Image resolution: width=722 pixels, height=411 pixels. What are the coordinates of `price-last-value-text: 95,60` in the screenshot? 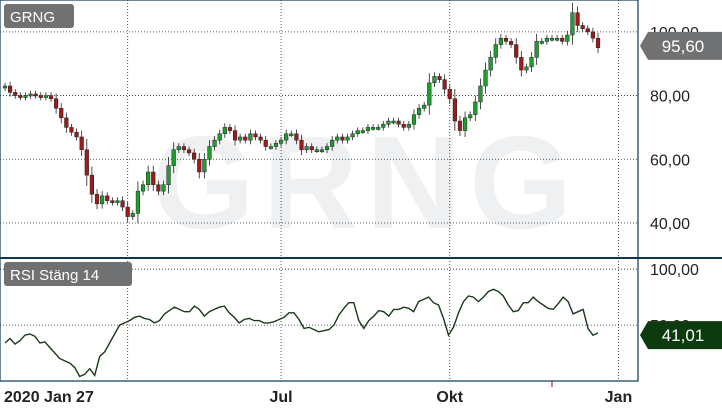 It's located at (683, 46).